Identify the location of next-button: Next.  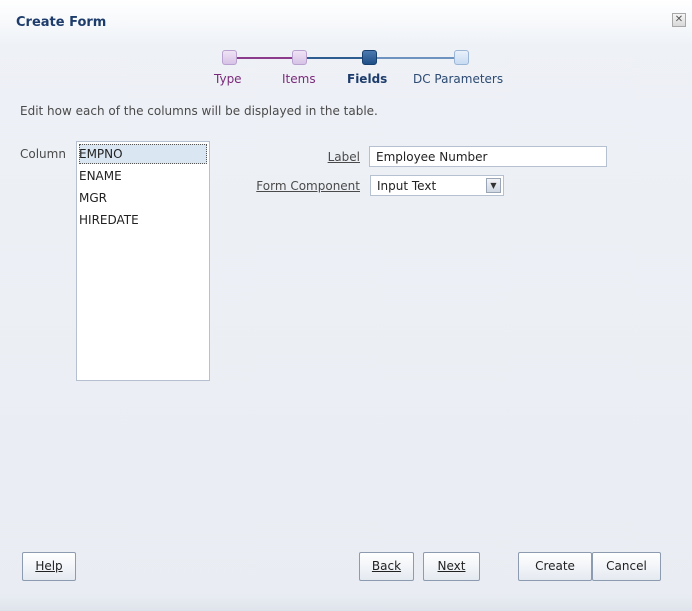
(451, 566).